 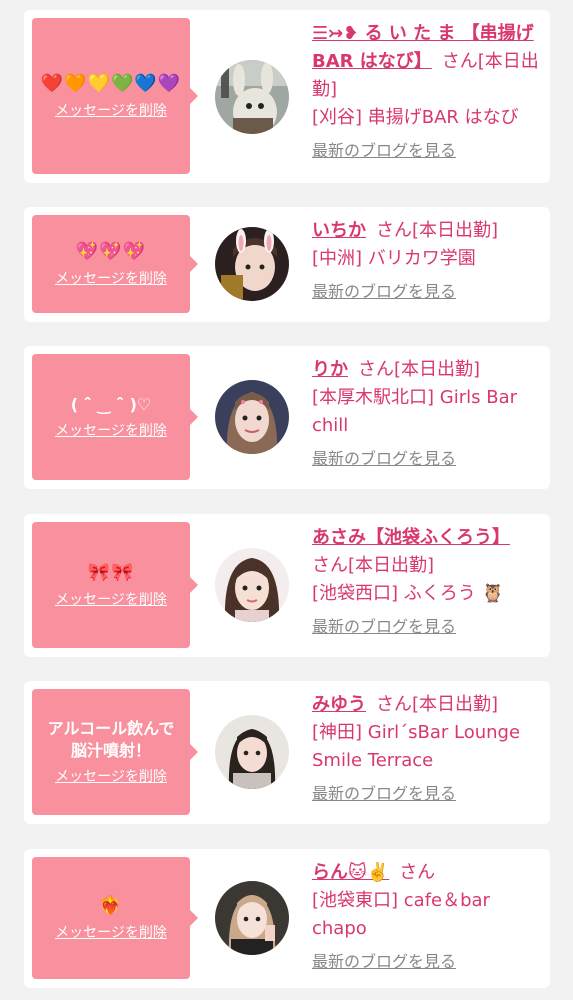 What do you see at coordinates (111, 404) in the screenshot?
I see `message-text: ( ˆ̑ ‿ ˆ̑ )♡` at bounding box center [111, 404].